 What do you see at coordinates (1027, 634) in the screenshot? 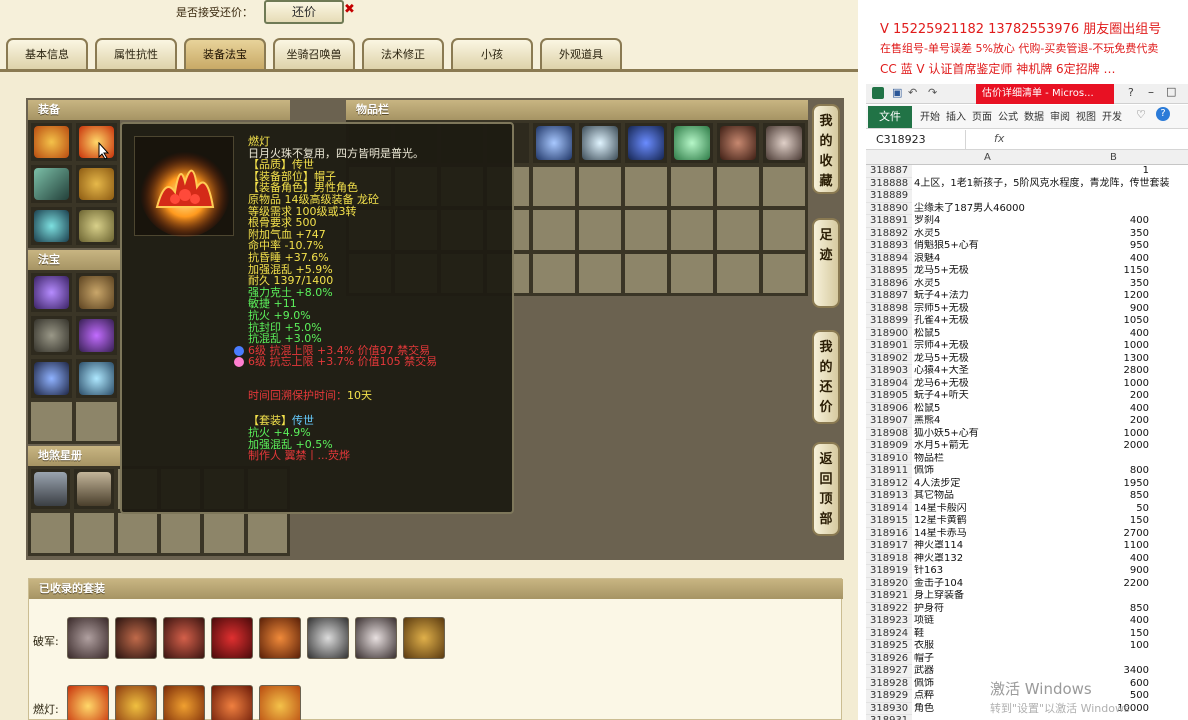
I see `table-row: 318924 鞋 150` at bounding box center [1027, 634].